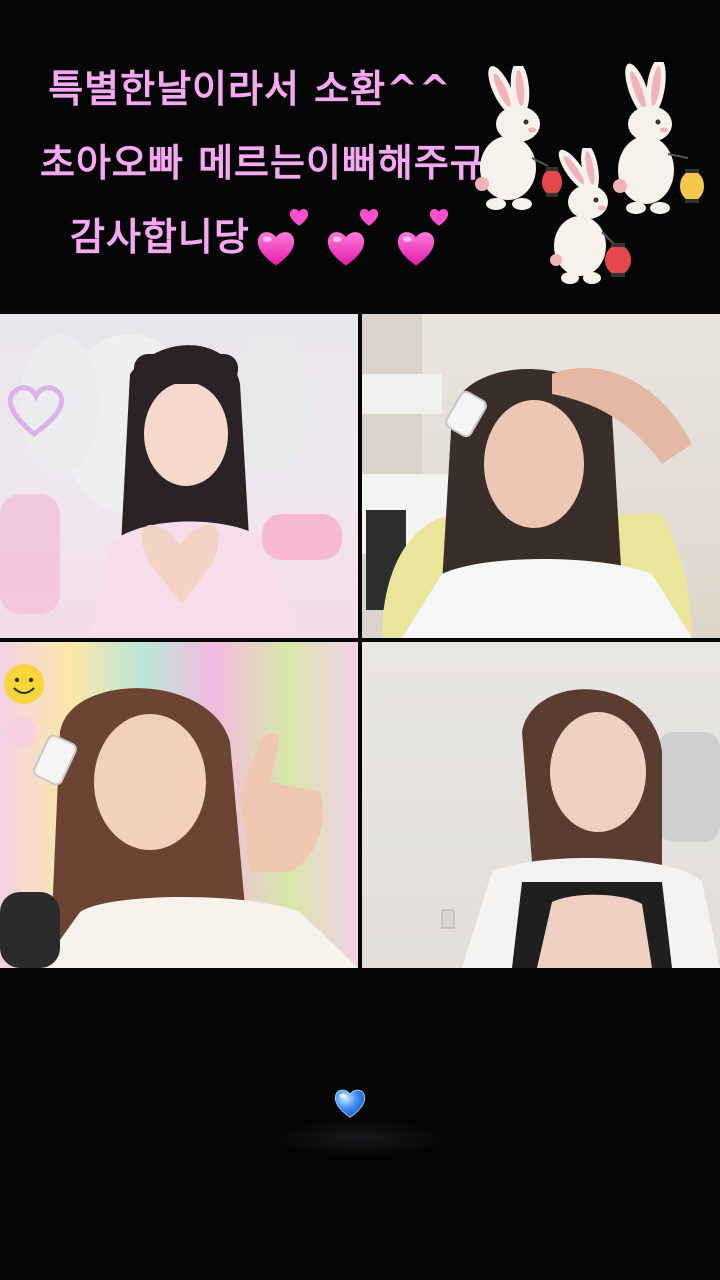 Image resolution: width=720 pixels, height=1280 pixels. Describe the element at coordinates (590, 216) in the screenshot. I see `bunny-with-lantern-icon` at that location.